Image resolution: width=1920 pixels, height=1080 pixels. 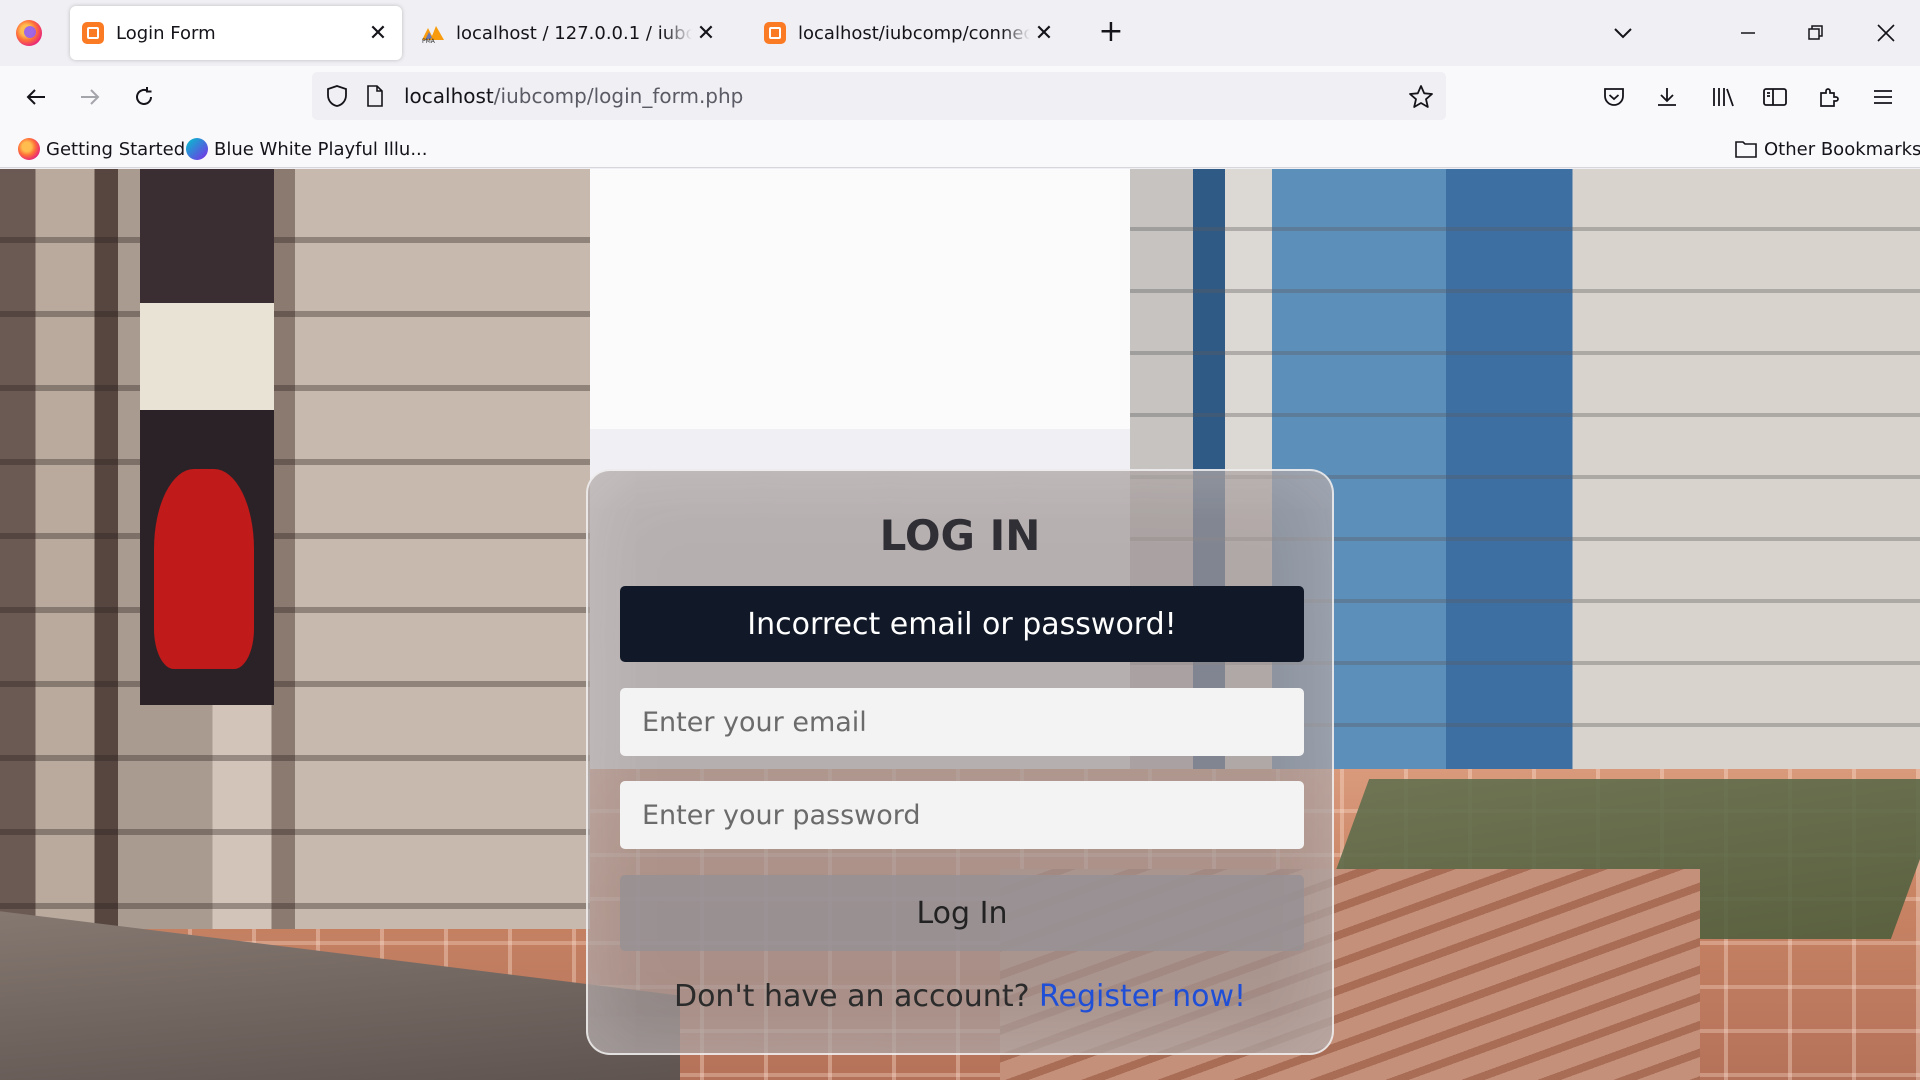 I want to click on restore-button, so click(x=1816, y=33).